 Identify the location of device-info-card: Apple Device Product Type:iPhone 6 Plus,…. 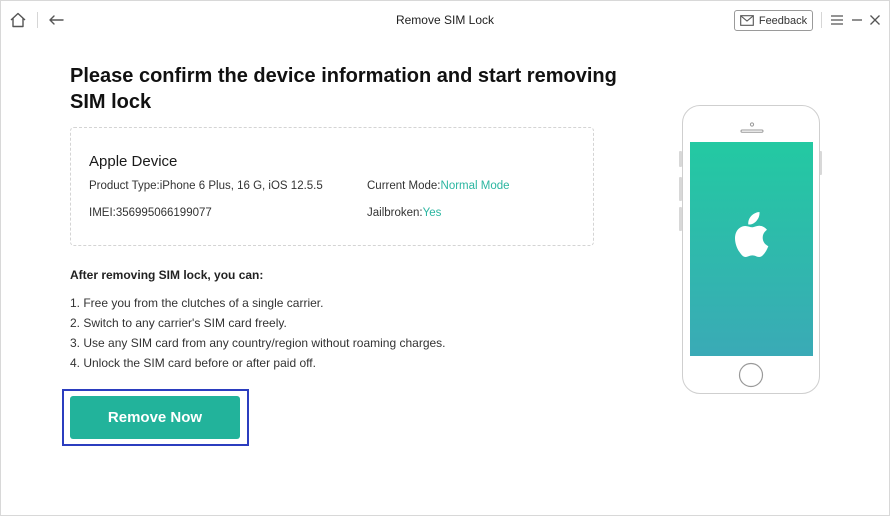
(332, 186).